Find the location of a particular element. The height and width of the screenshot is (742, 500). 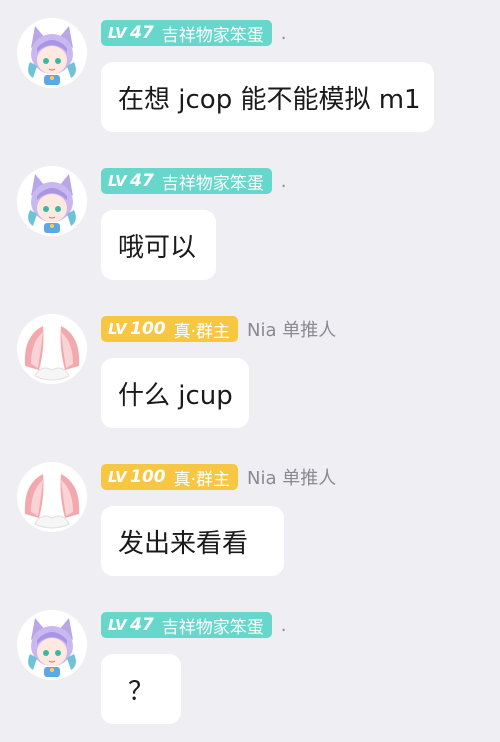

message-bubble: ？ is located at coordinates (141, 689).